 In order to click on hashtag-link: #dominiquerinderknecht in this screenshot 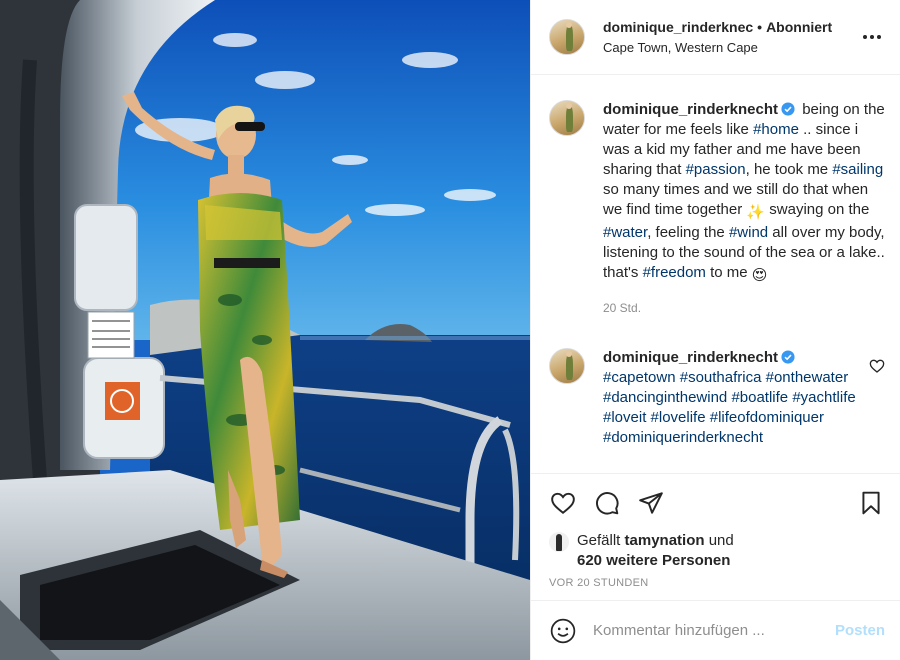, I will do `click(683, 437)`.